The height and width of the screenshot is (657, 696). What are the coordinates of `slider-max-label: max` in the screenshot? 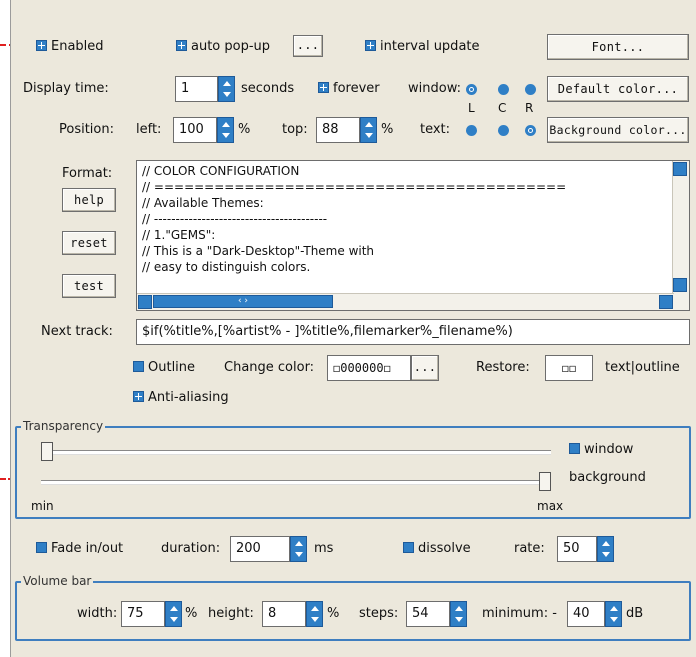 It's located at (550, 506).